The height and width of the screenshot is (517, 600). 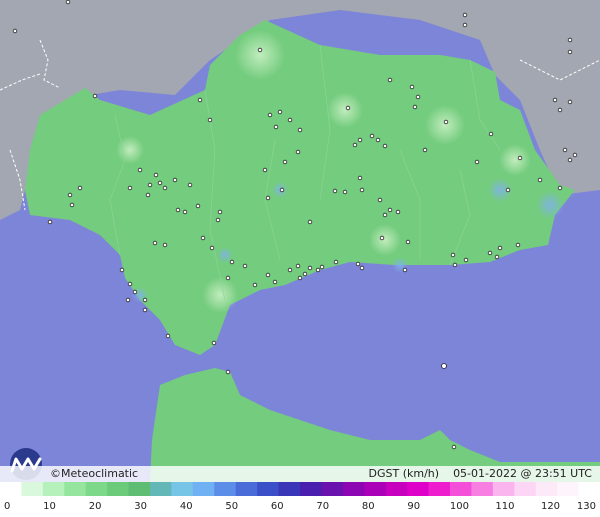 I want to click on scale-tick-label: 70, so click(x=322, y=506).